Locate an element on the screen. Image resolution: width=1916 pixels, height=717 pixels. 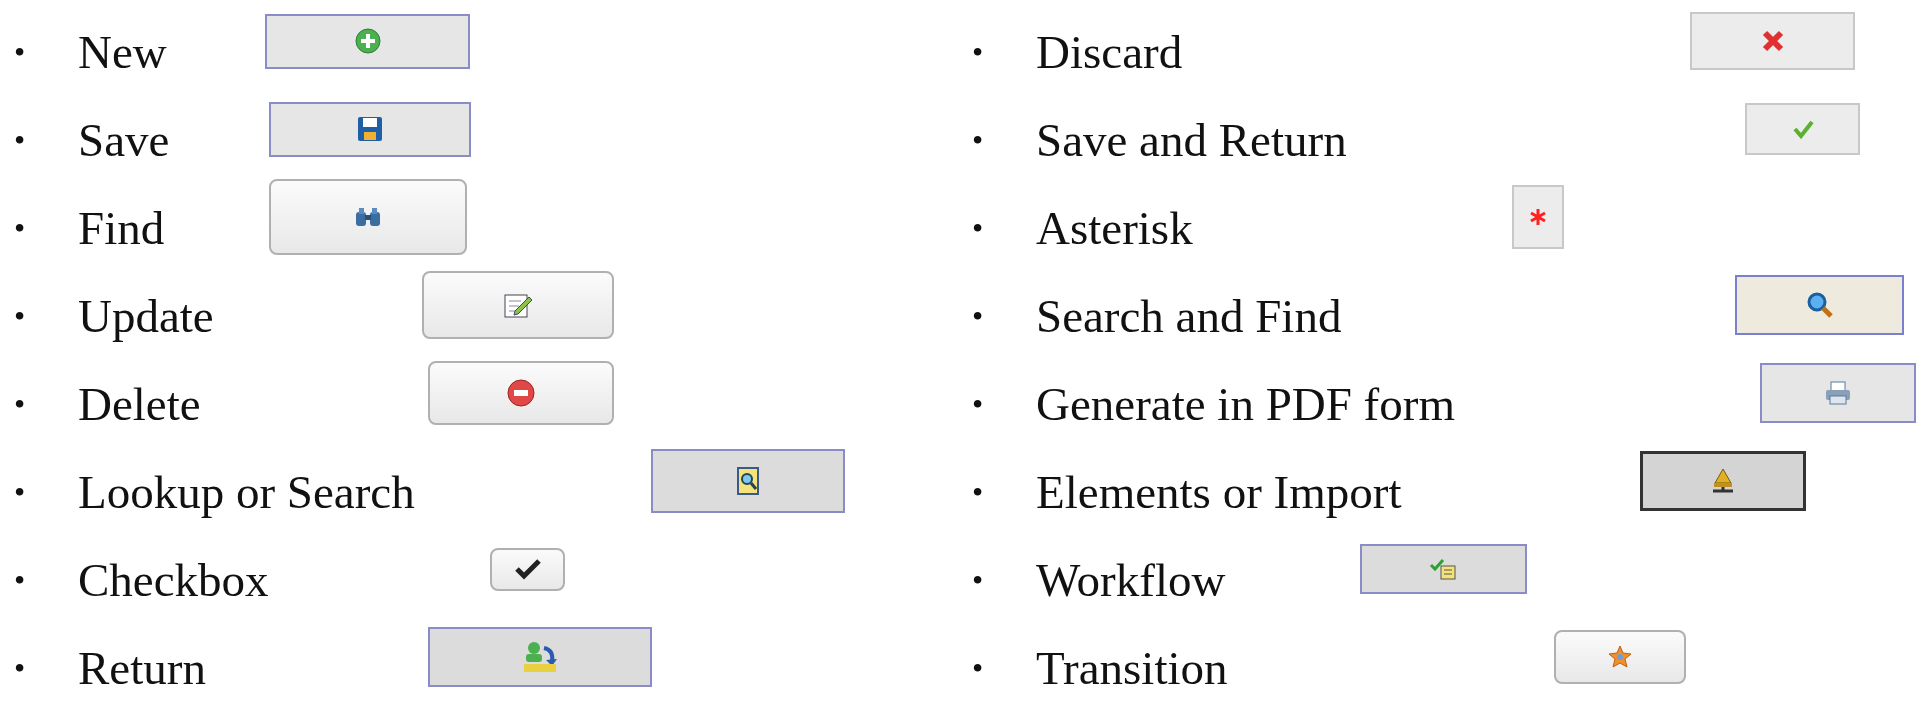
search-icon is located at coordinates (1819, 305).